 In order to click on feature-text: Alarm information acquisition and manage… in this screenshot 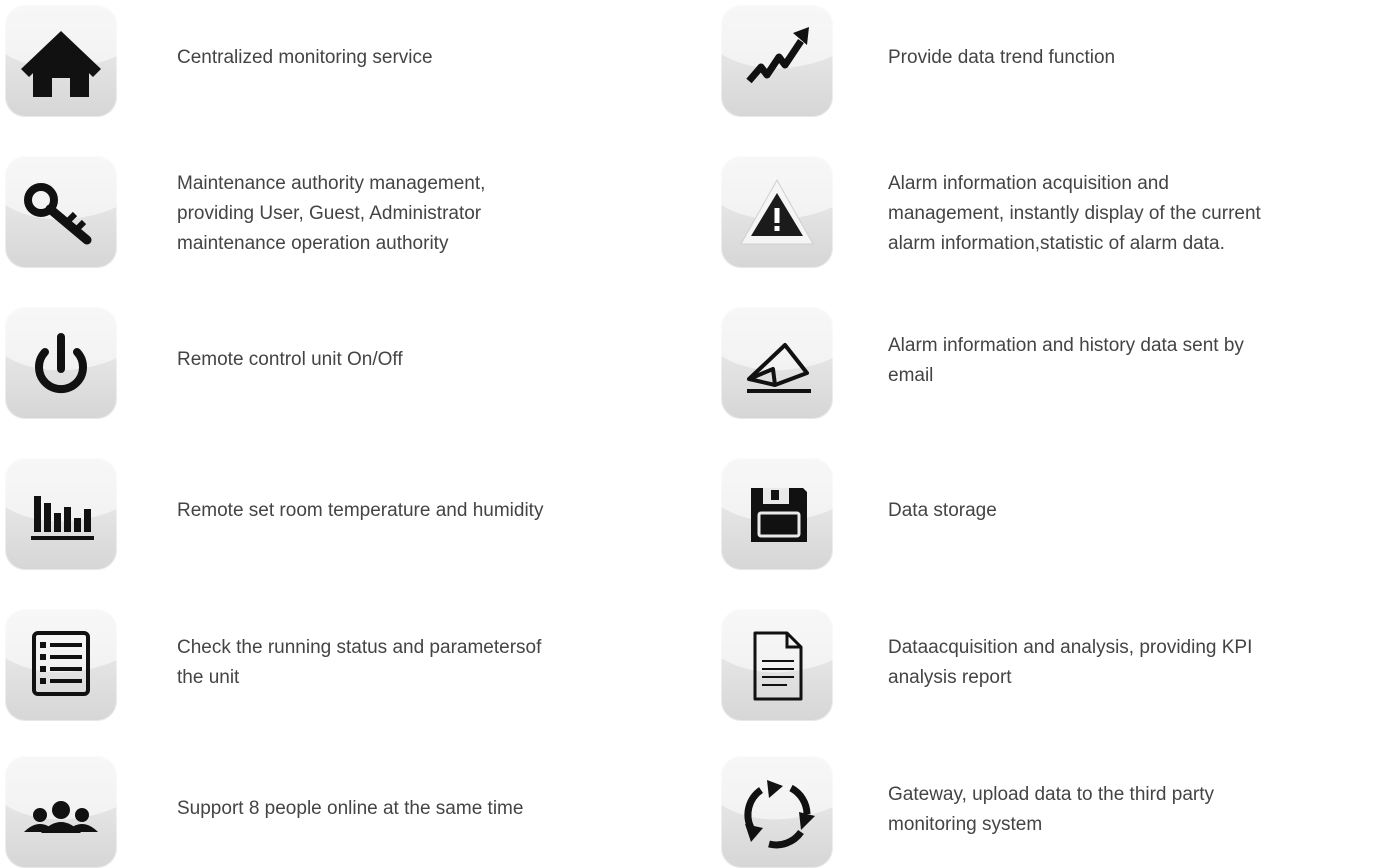, I will do `click(1074, 213)`.